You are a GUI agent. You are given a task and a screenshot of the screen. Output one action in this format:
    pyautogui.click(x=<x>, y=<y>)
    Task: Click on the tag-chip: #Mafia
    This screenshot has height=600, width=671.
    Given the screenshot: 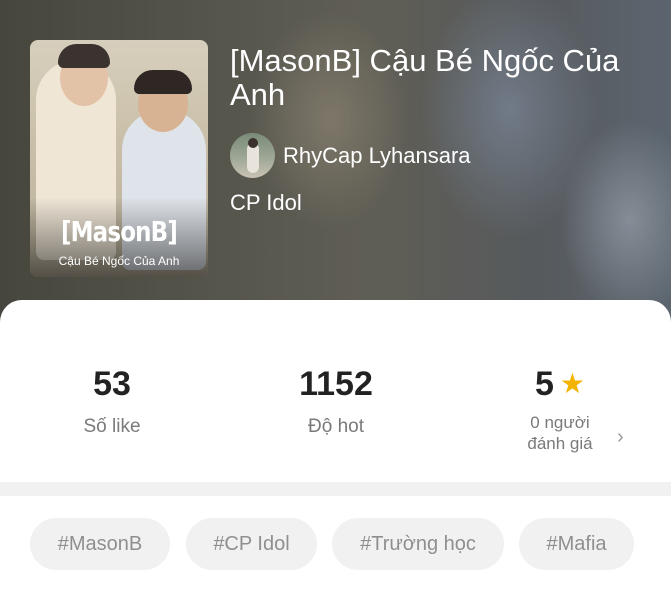 What is the action you would take?
    pyautogui.click(x=576, y=544)
    